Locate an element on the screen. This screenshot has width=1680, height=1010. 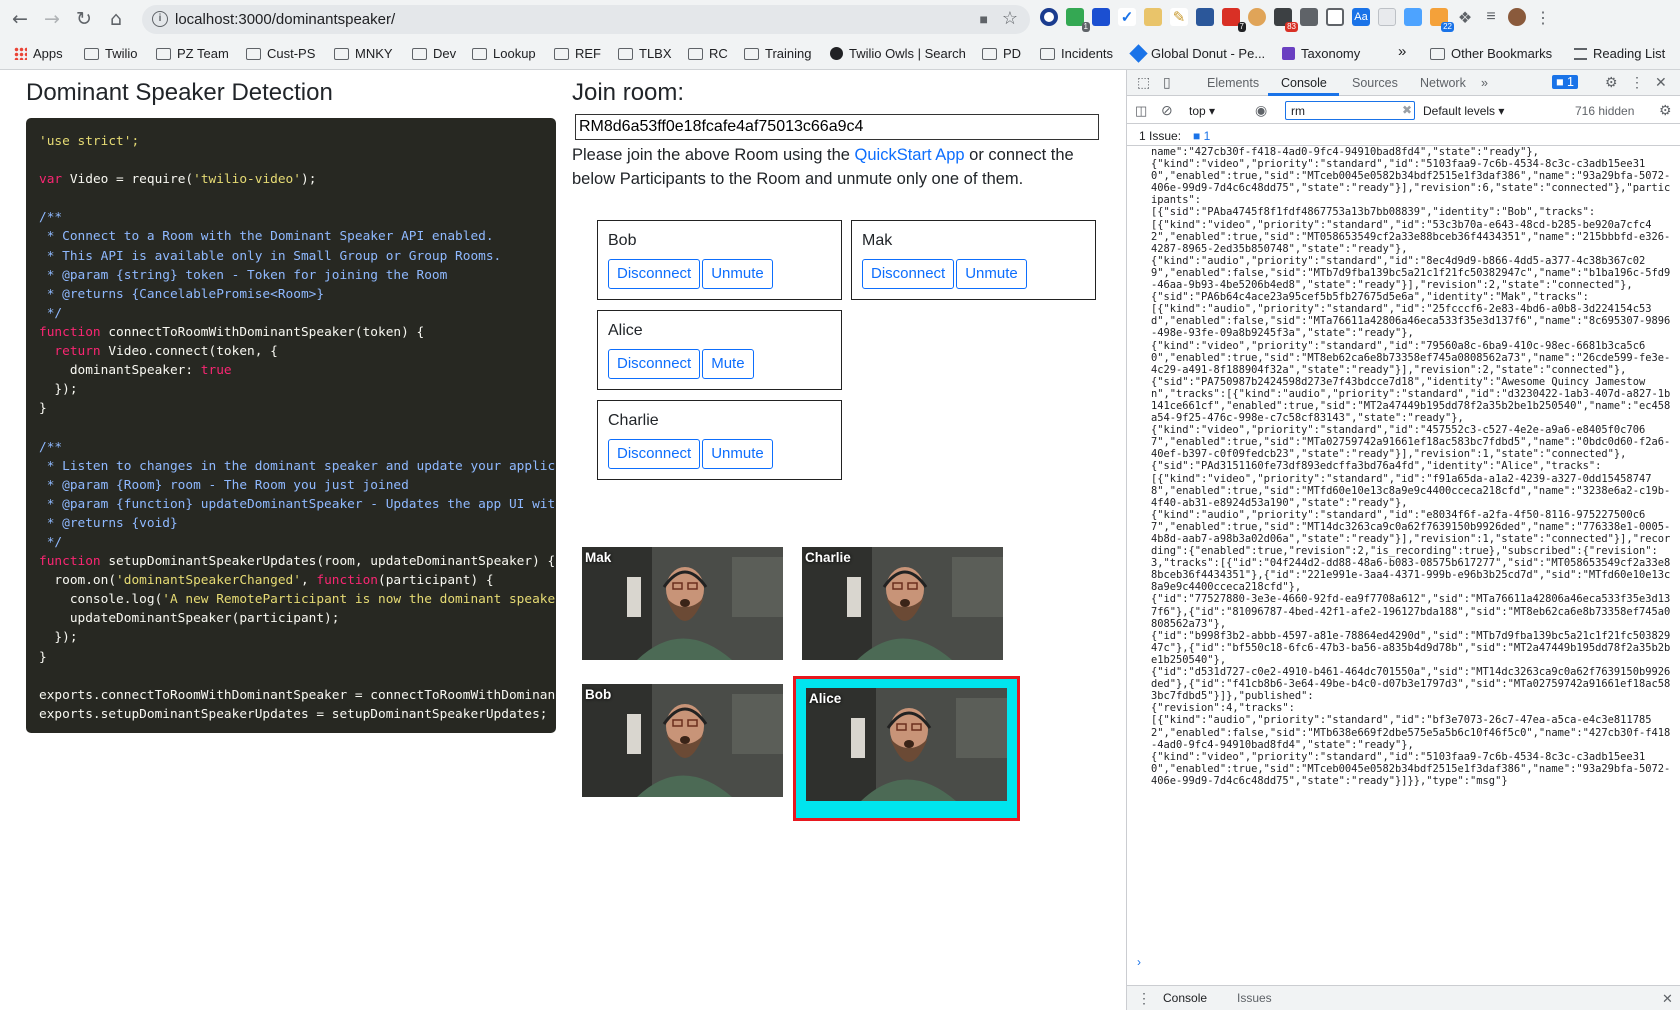
tab-sources: Sources is located at coordinates (1375, 83).